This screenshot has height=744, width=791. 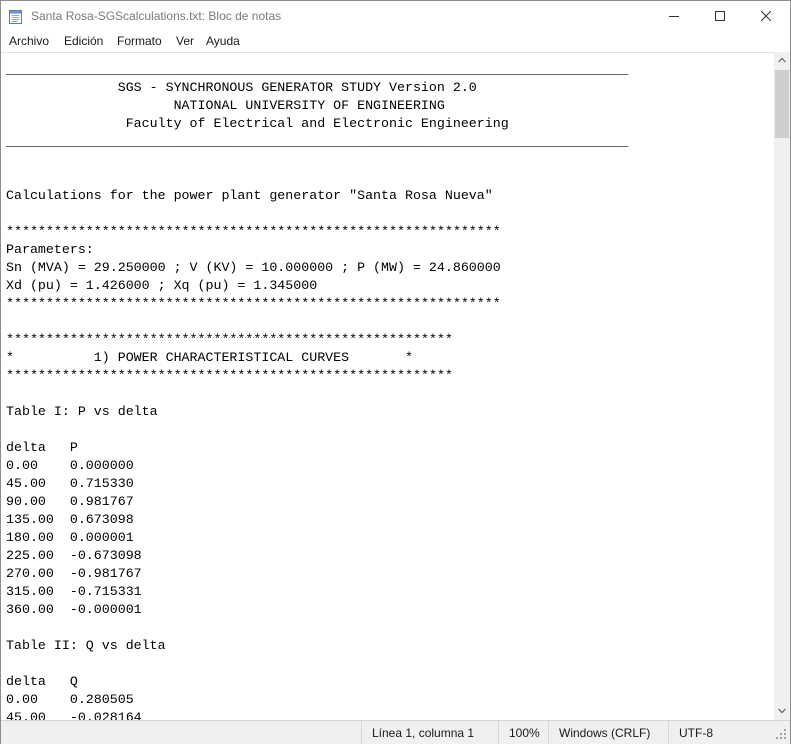 I want to click on scroll-thumb, so click(x=782, y=104).